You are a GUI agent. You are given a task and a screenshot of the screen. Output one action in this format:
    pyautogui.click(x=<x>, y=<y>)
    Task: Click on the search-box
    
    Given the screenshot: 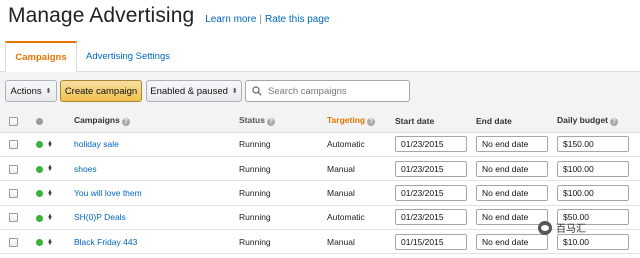 What is the action you would take?
    pyautogui.click(x=327, y=91)
    